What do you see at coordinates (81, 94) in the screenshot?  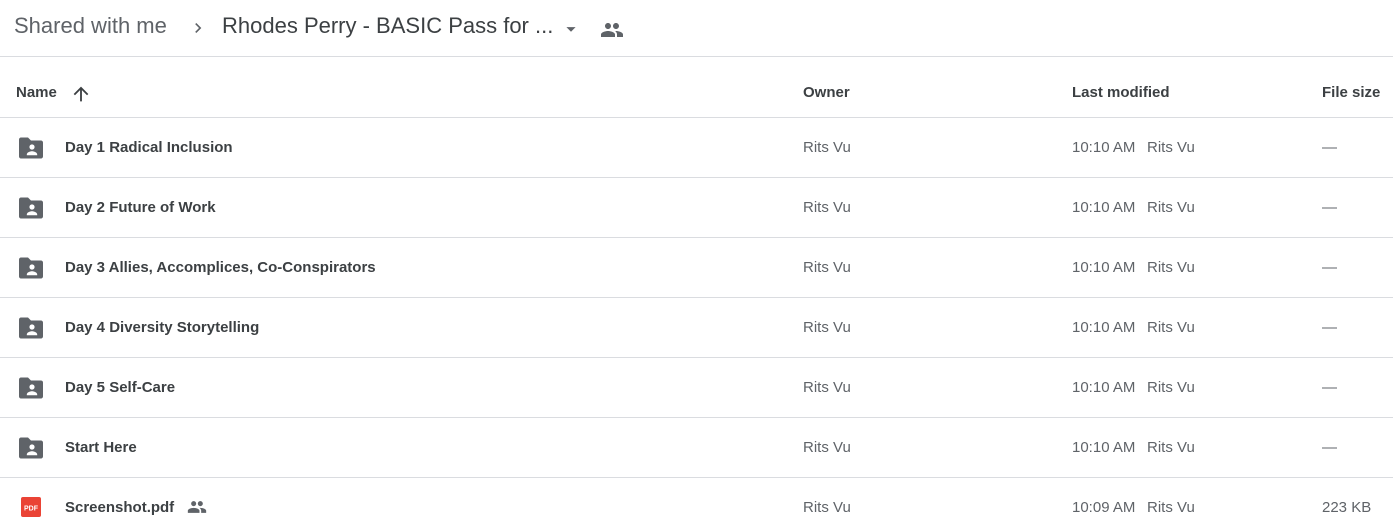 I see `arrow-up-icon` at bounding box center [81, 94].